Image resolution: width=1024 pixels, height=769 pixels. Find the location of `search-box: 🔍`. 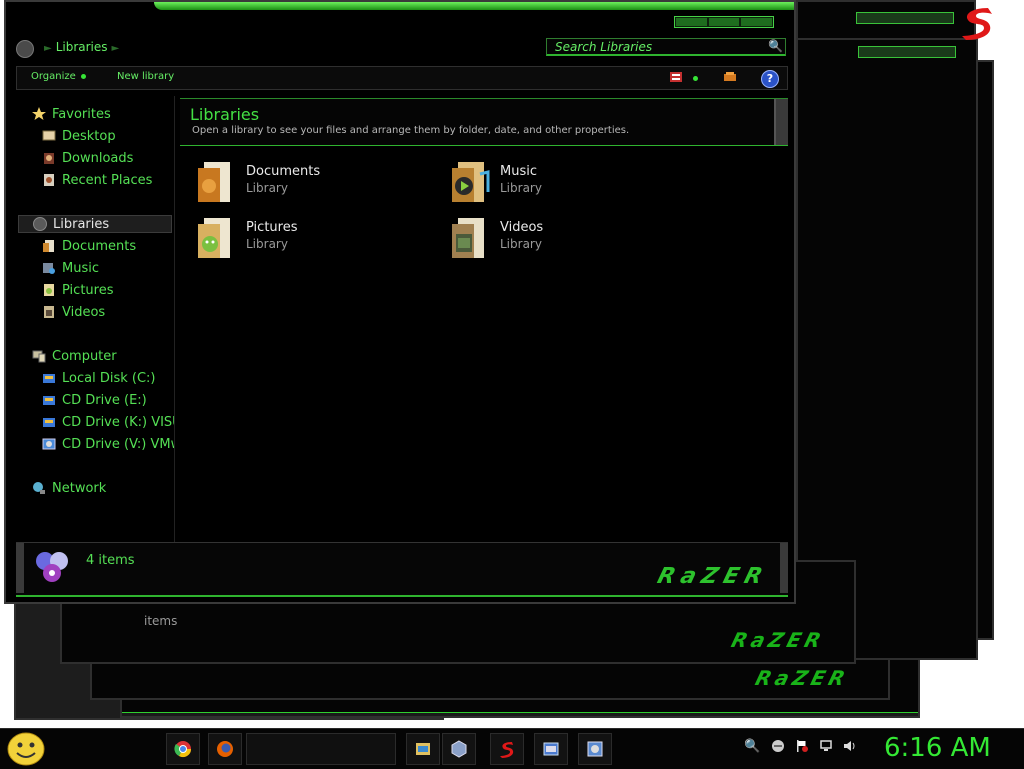

search-box: 🔍 is located at coordinates (666, 47).